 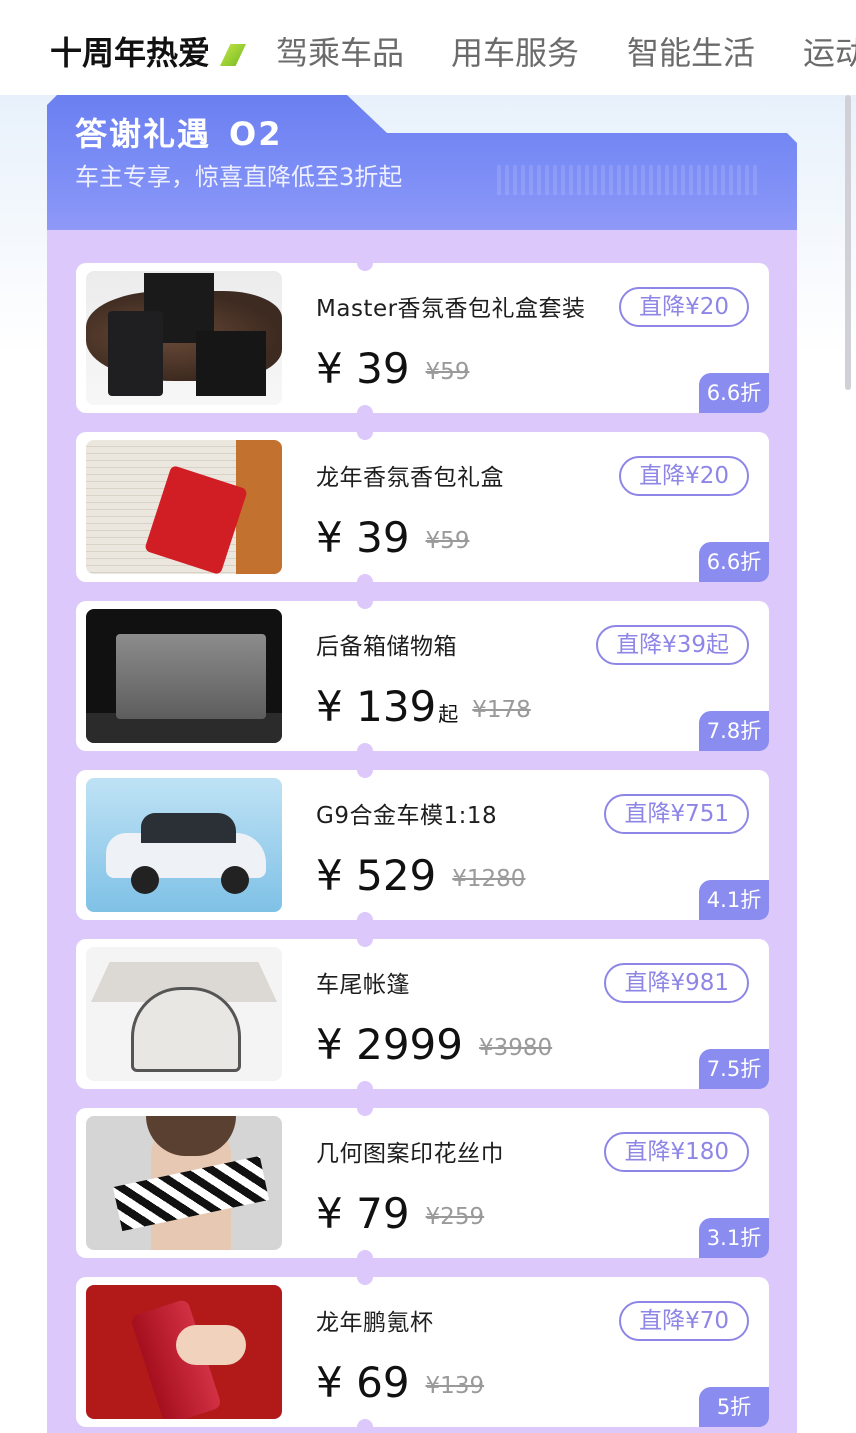 What do you see at coordinates (184, 1014) in the screenshot?
I see `car-tail-tent-image` at bounding box center [184, 1014].